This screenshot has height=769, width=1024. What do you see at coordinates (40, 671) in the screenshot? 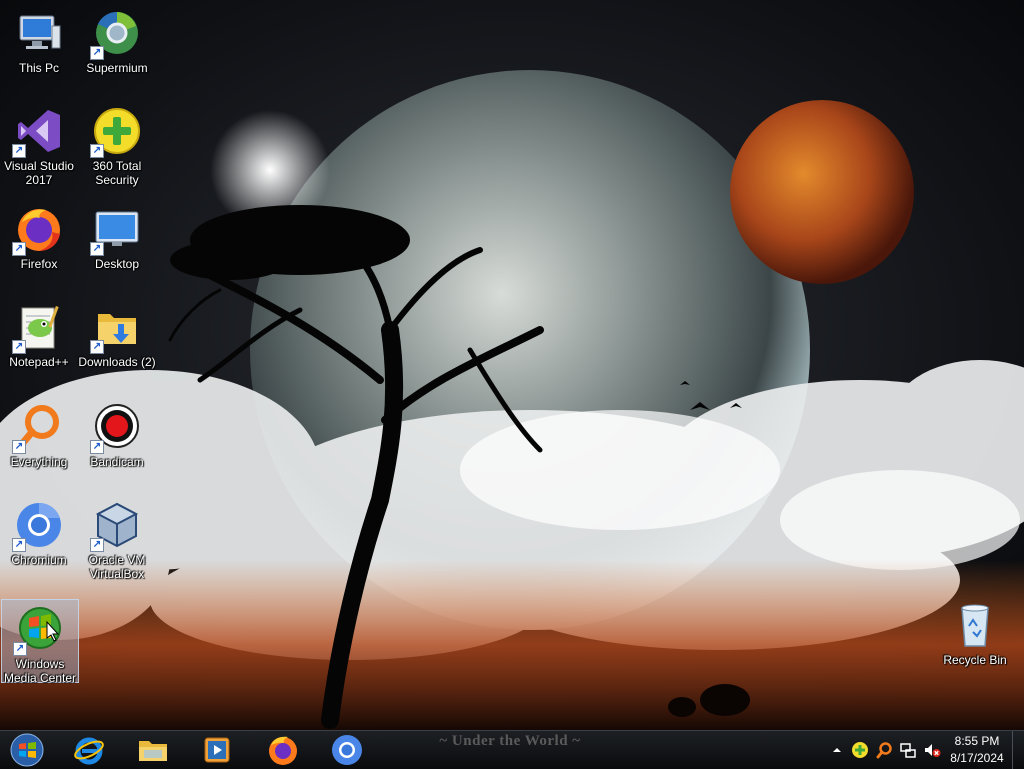
I see `desktop-icon-label: Windows Media Center` at bounding box center [40, 671].